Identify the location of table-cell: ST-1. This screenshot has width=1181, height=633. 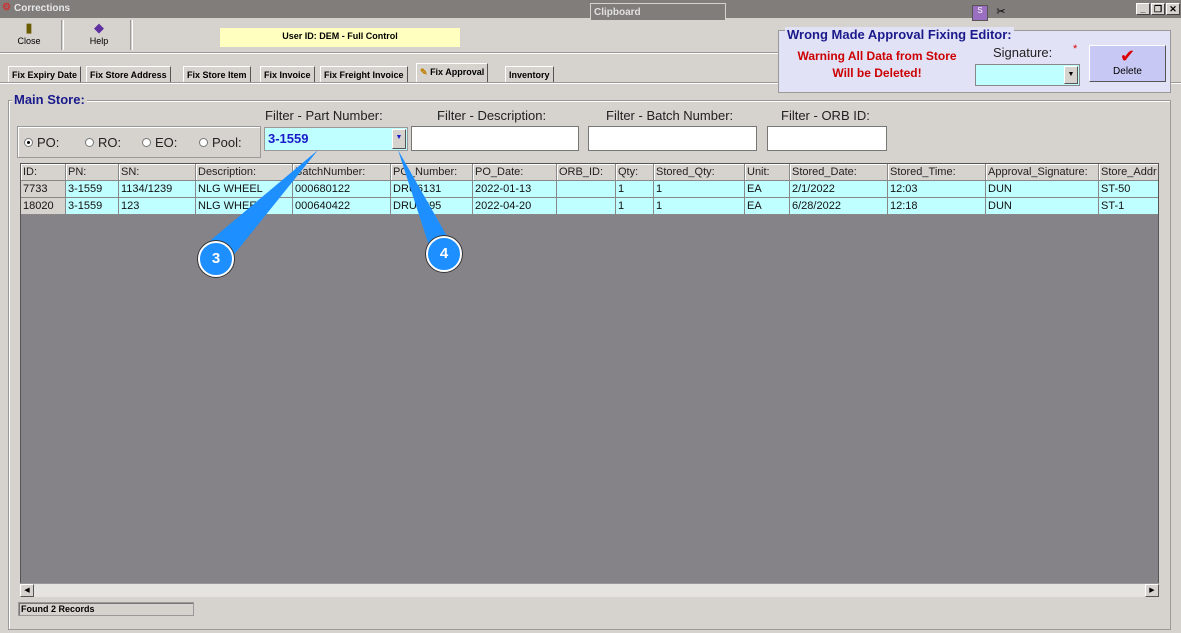
(1128, 206).